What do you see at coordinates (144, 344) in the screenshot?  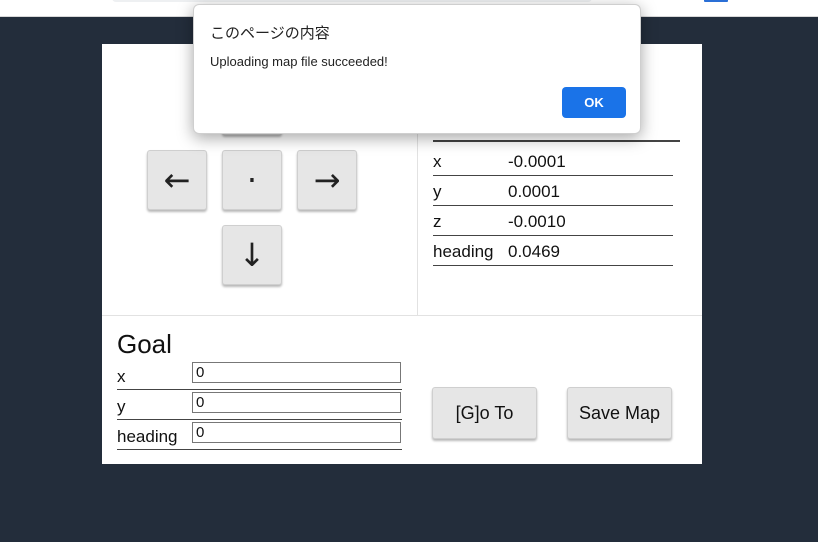 I see `goal-title: Goal` at bounding box center [144, 344].